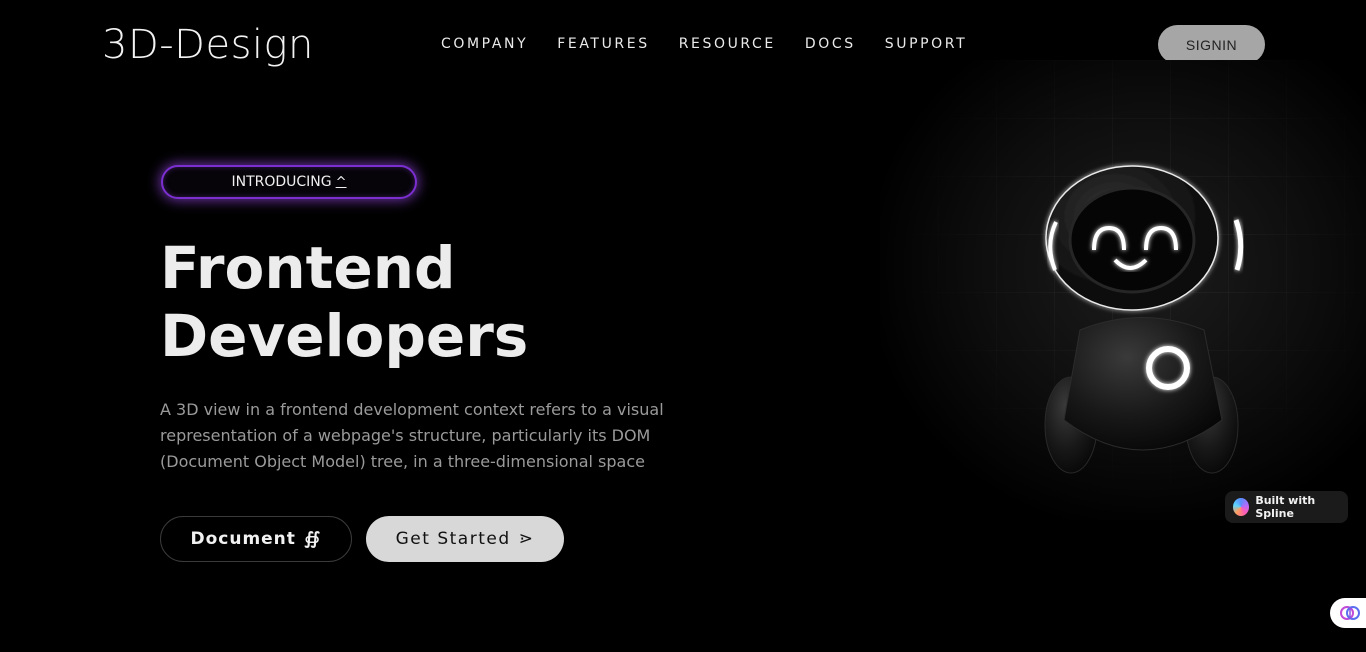 This screenshot has width=1366, height=652. What do you see at coordinates (281, 182) in the screenshot?
I see `badge-label: INTRODUCING` at bounding box center [281, 182].